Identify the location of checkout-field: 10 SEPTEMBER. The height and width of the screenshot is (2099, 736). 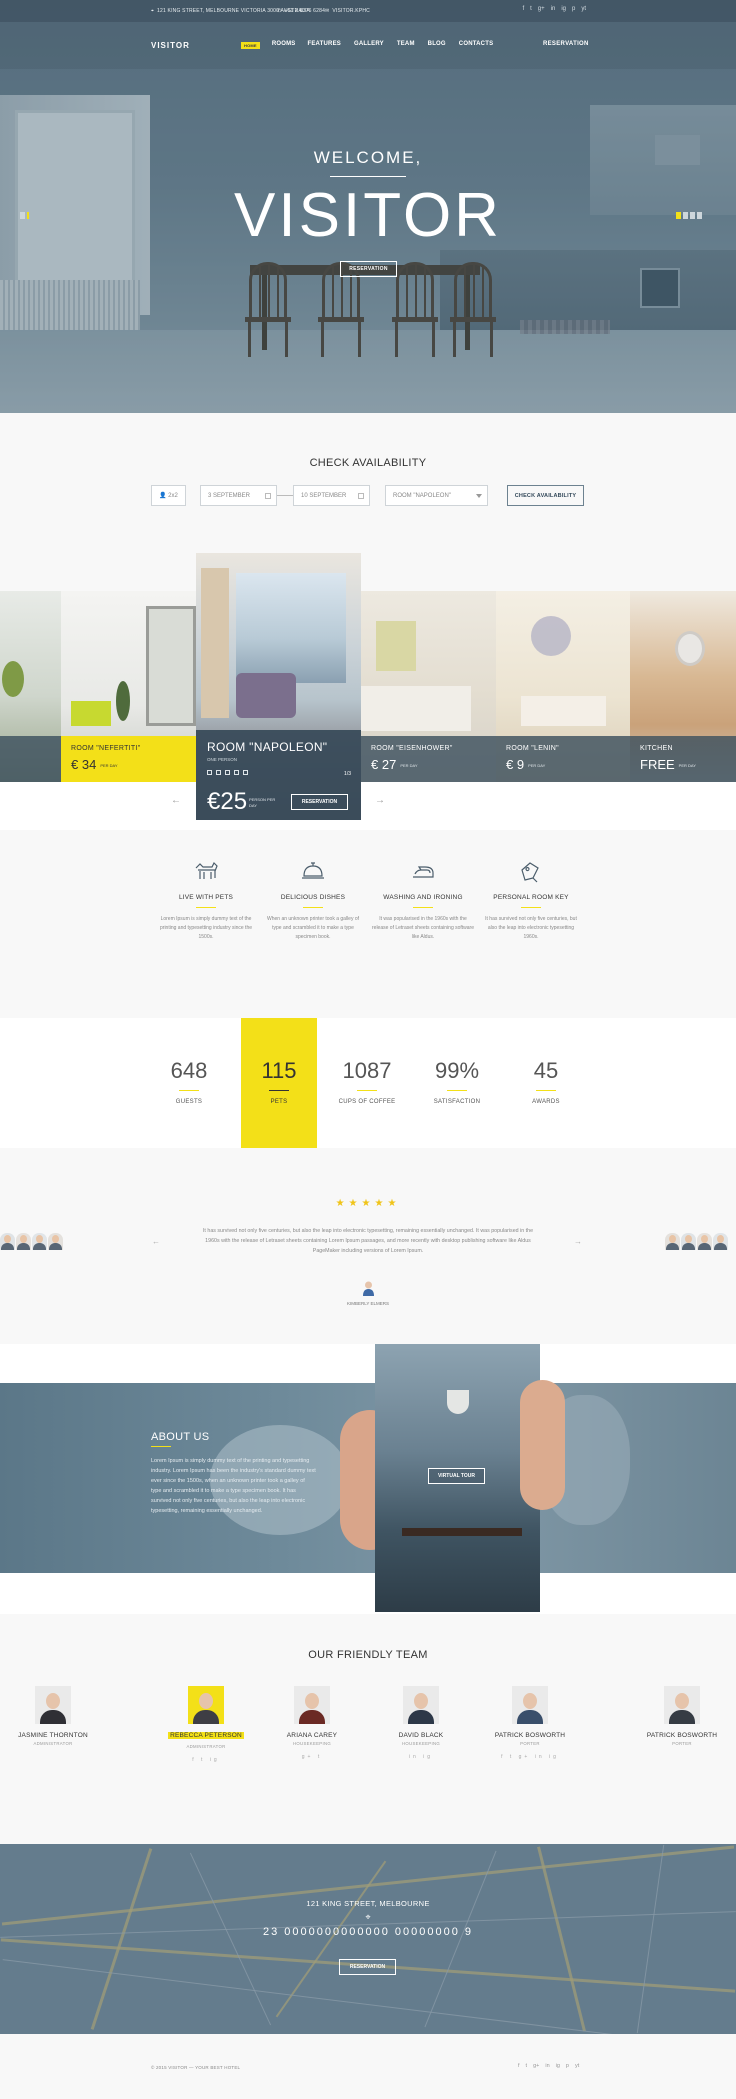
(331, 495).